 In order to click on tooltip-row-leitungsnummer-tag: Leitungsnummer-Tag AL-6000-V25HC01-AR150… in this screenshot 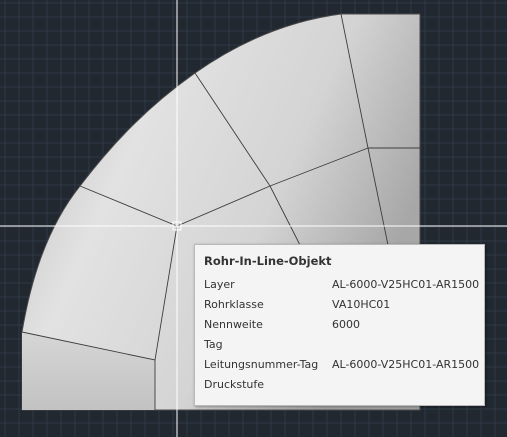, I will do `click(341, 366)`.